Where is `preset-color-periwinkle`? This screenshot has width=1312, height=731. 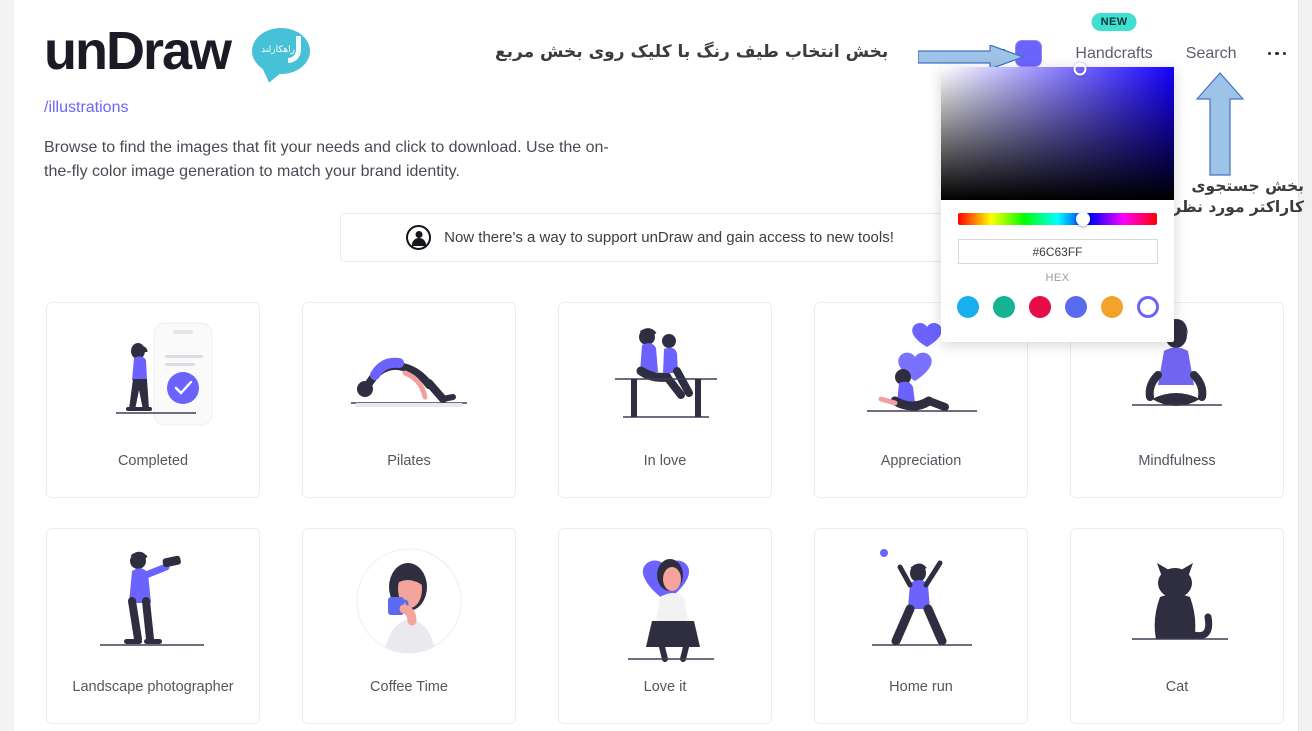 preset-color-periwinkle is located at coordinates (1075, 307).